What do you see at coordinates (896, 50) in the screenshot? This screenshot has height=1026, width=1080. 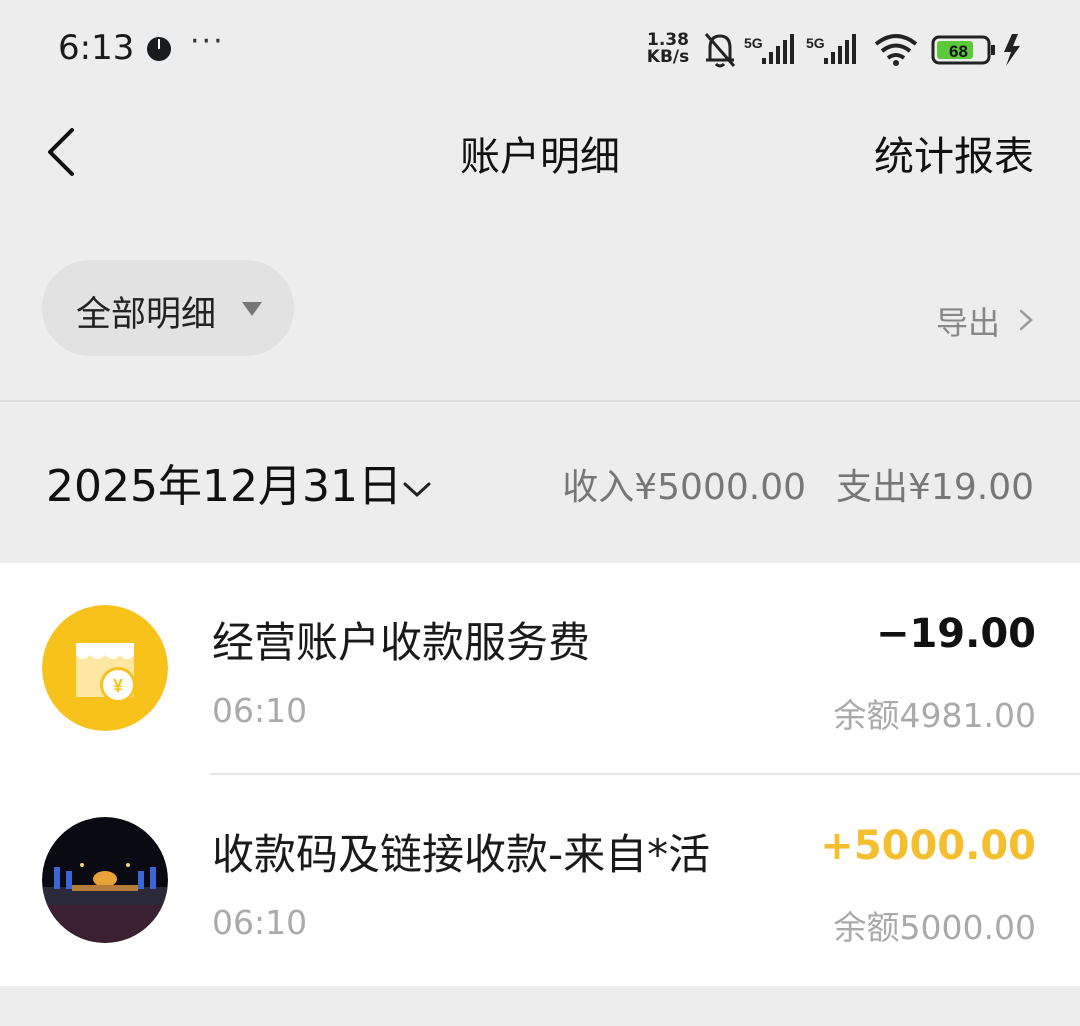 I see `wifi-icon` at bounding box center [896, 50].